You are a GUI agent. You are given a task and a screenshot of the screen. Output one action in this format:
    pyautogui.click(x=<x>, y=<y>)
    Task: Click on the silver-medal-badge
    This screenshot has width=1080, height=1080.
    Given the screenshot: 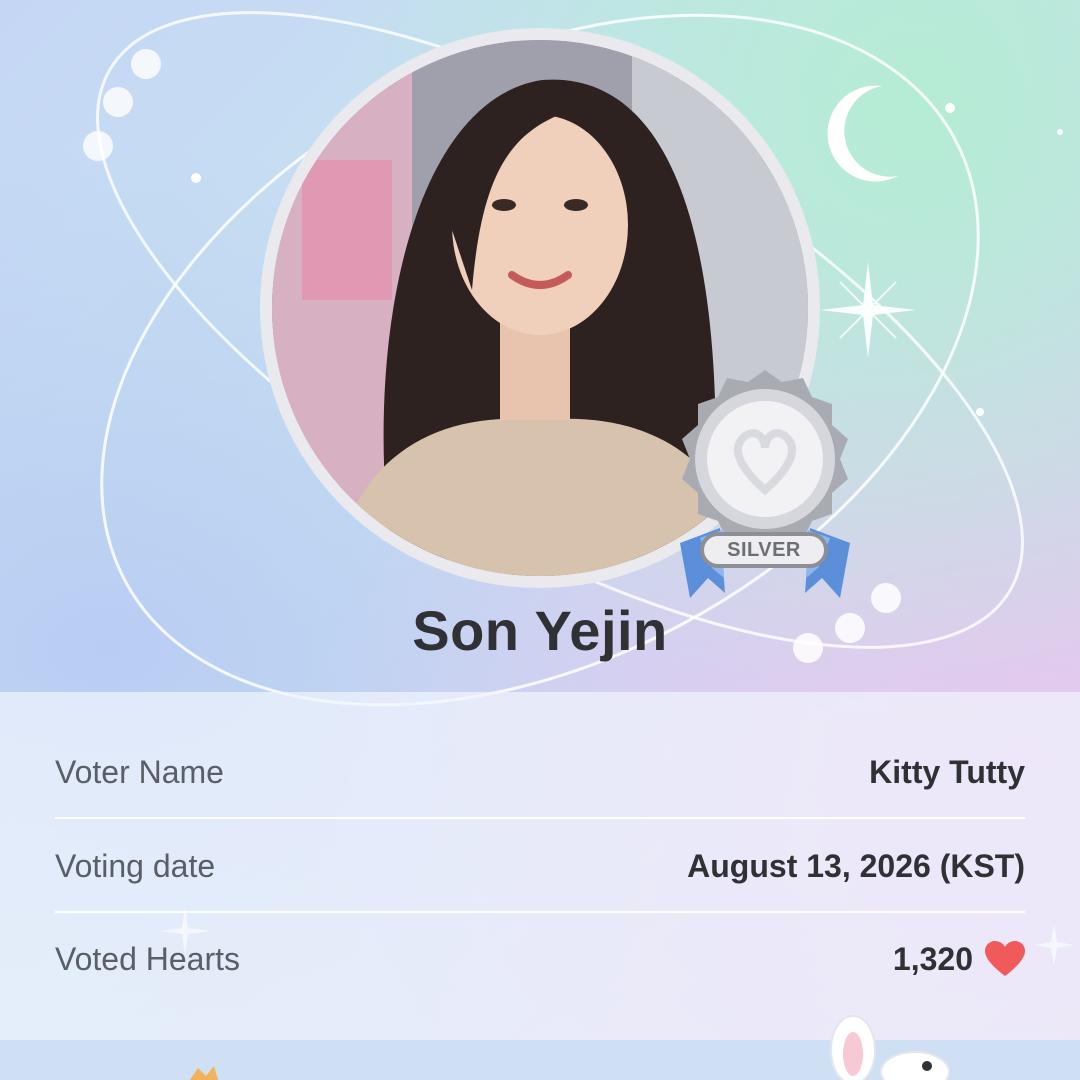 What is the action you would take?
    pyautogui.click(x=765, y=484)
    